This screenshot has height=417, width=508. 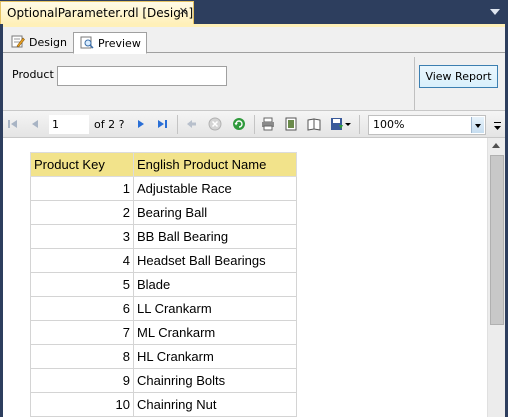 What do you see at coordinates (100, 13) in the screenshot?
I see `document-tab-title: OptionalParameter.rdl [Design]` at bounding box center [100, 13].